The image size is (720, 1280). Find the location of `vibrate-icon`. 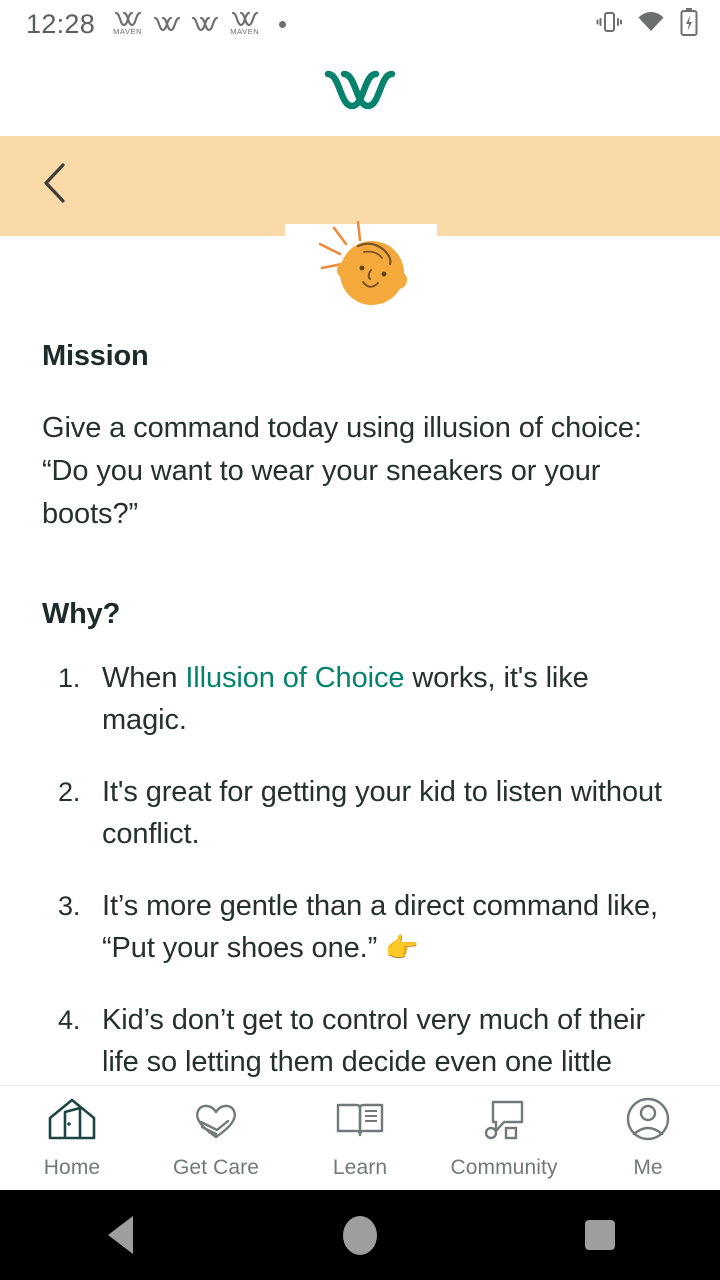

vibrate-icon is located at coordinates (609, 24).